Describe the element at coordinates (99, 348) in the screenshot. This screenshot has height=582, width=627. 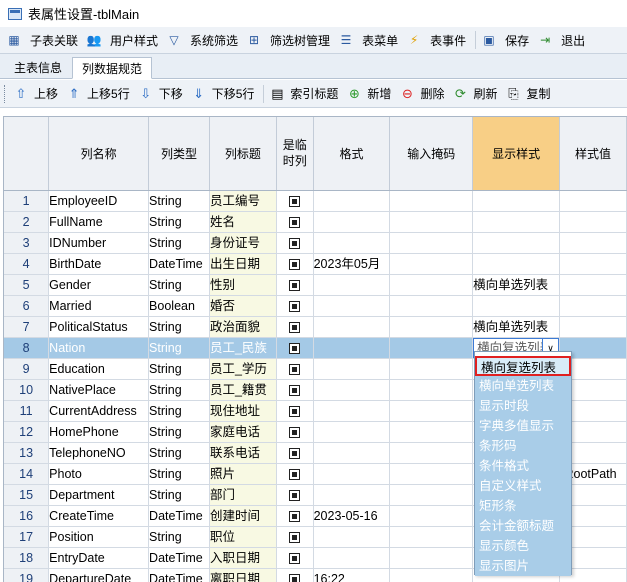
I see `cell-column-name: Nation` at that location.